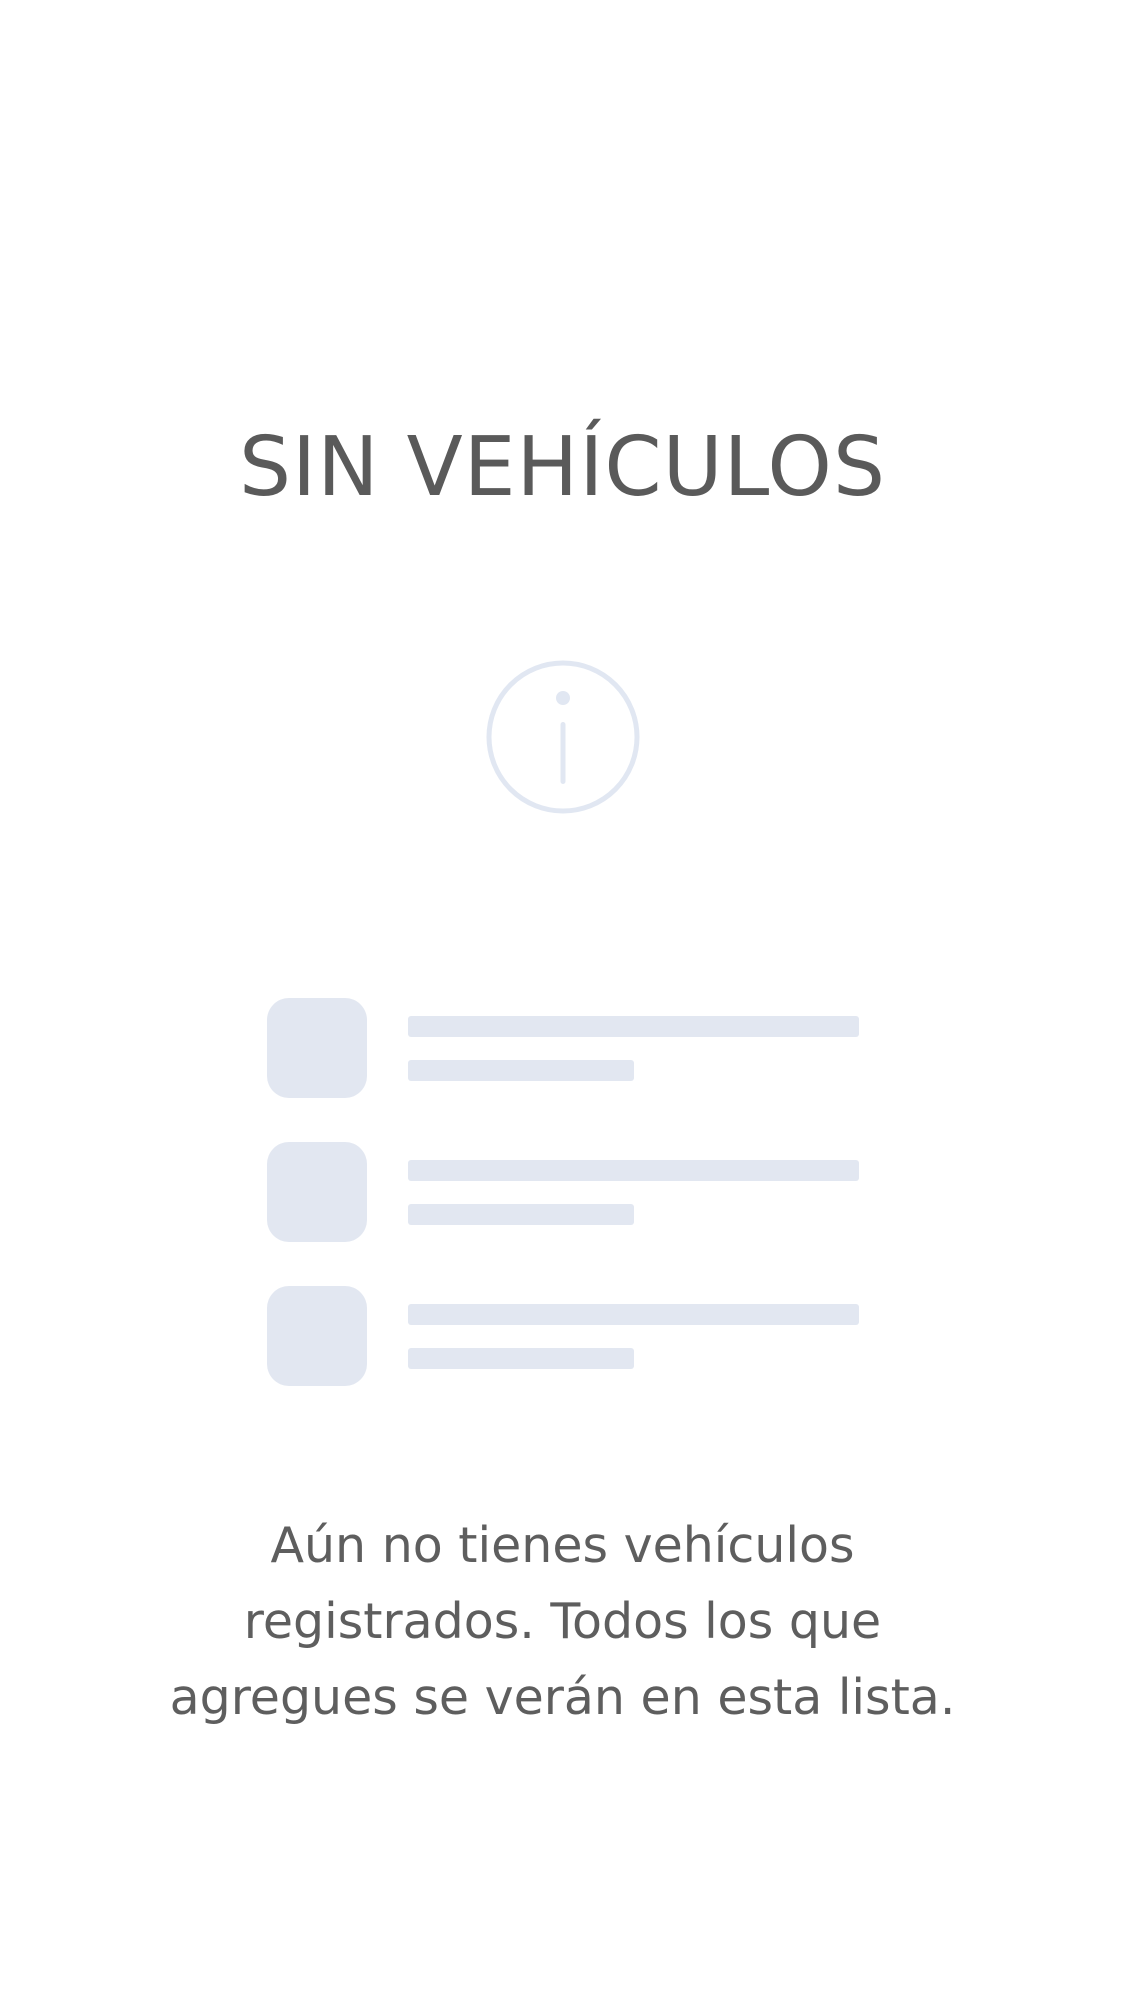  Describe the element at coordinates (562, 1545) in the screenshot. I see `empty-message-line: Aún no tienes vehículos` at that location.